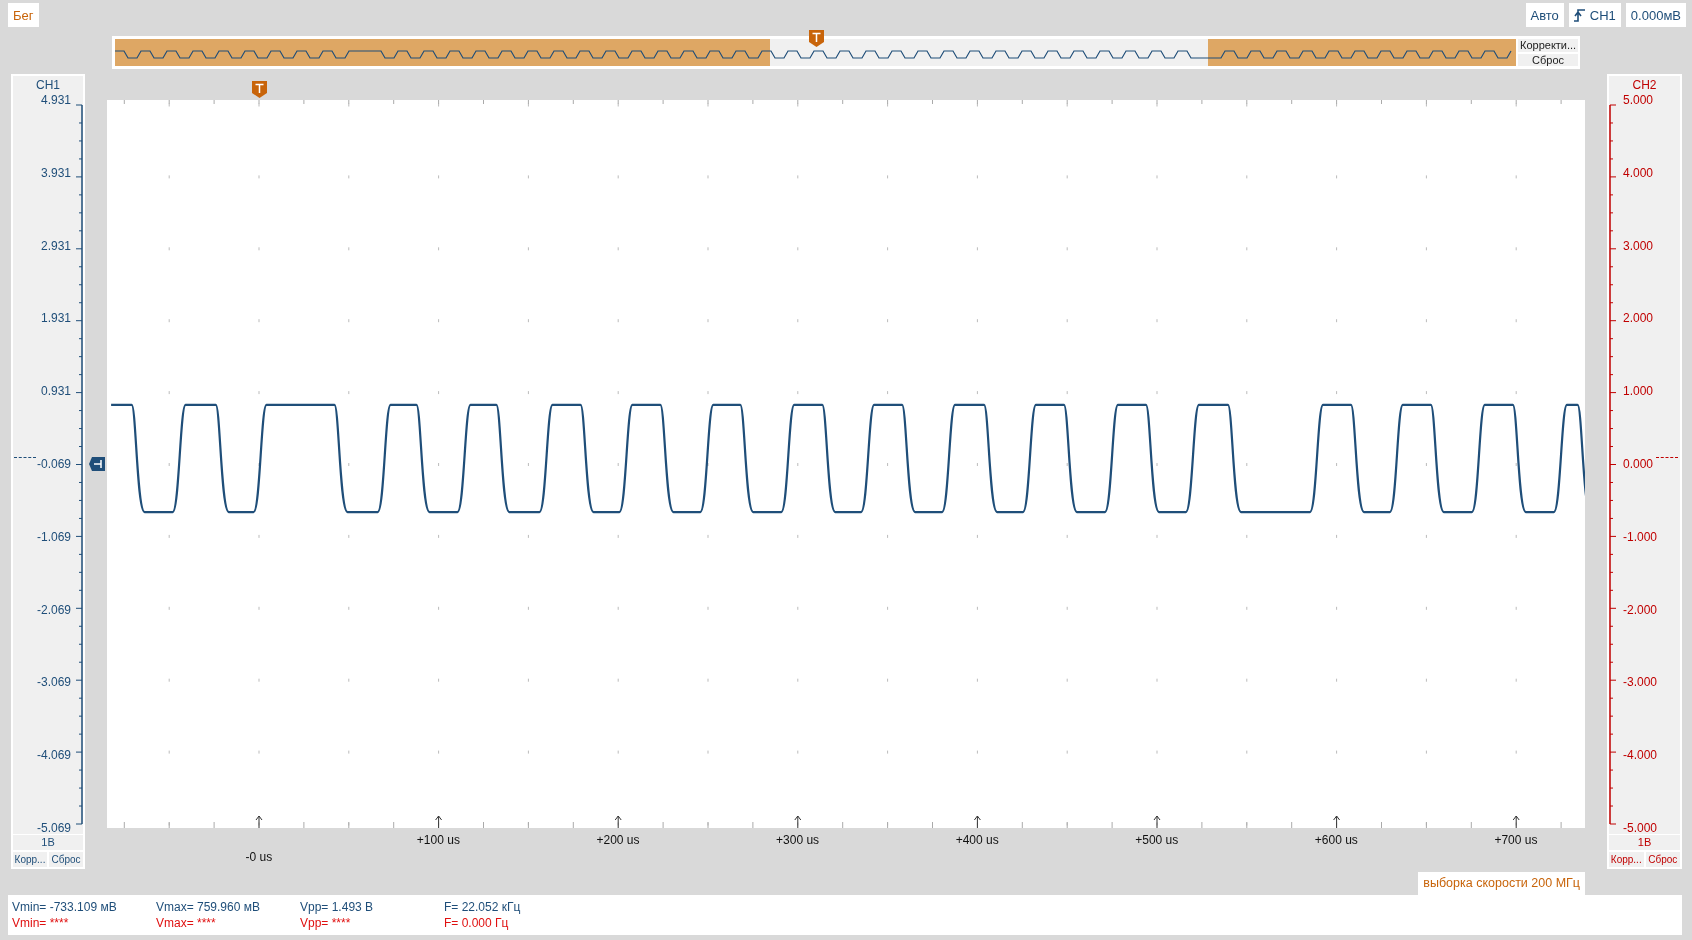  Describe the element at coordinates (55, 245) in the screenshot. I see `y-axis-label: 2.931` at that location.